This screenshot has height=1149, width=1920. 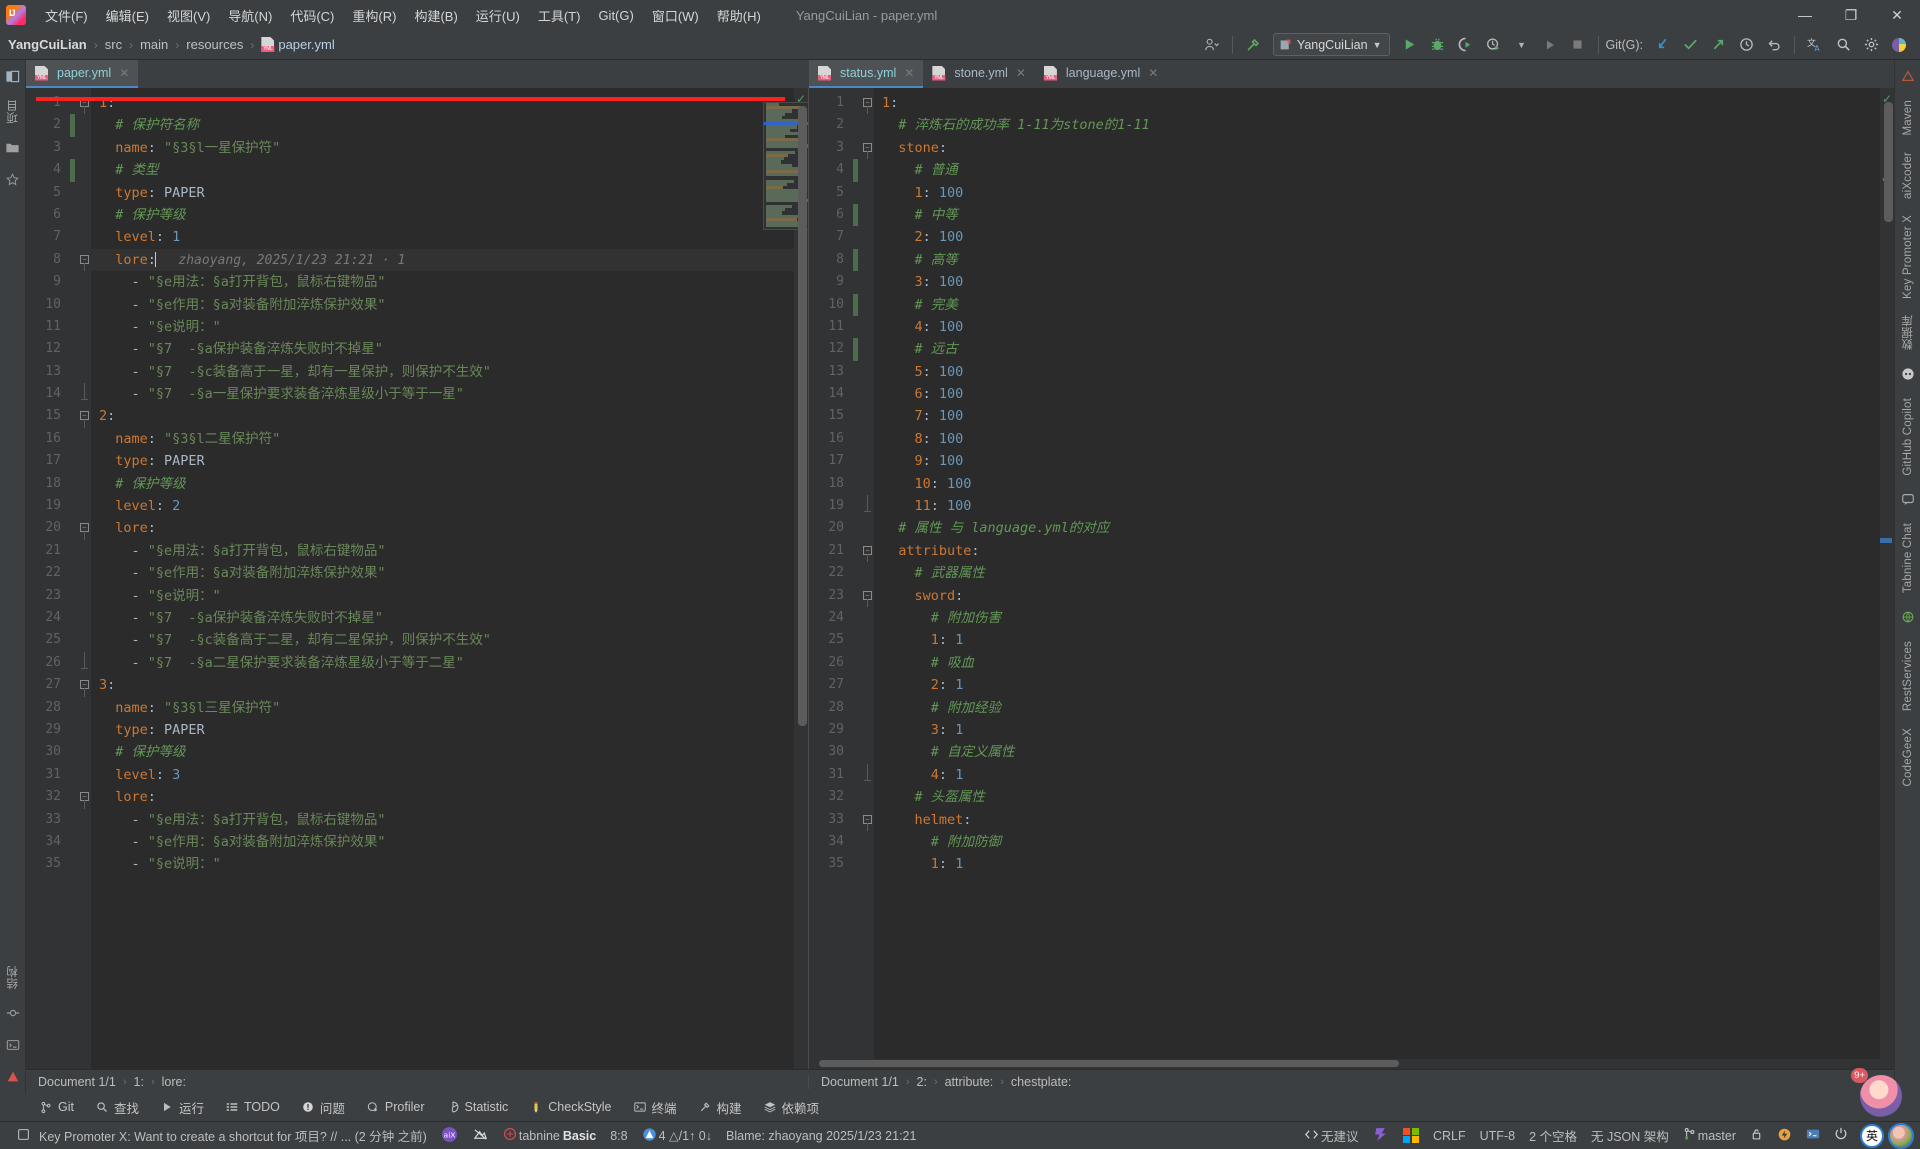 I want to click on right-error-stripe: ✓, so click(x=1887, y=573).